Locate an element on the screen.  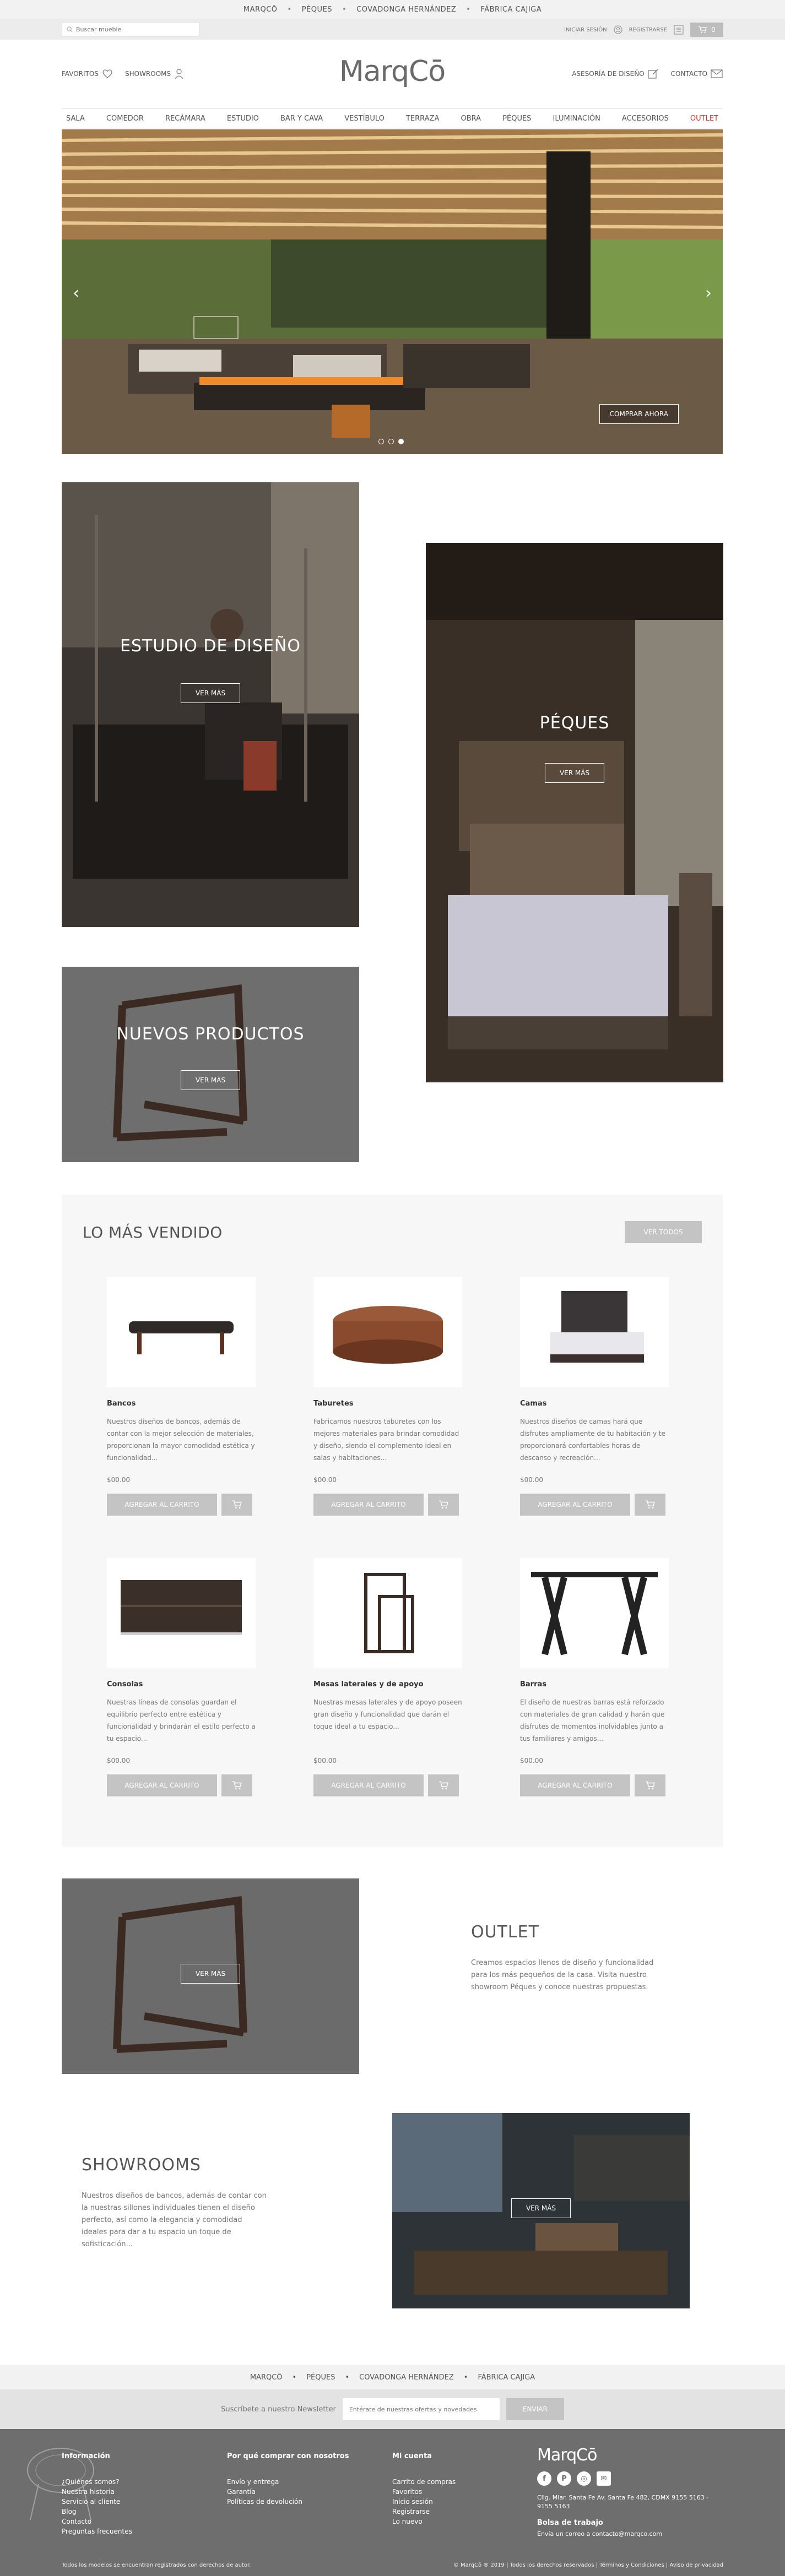
footer-link: Inicio sesión is located at coordinates (424, 2502).